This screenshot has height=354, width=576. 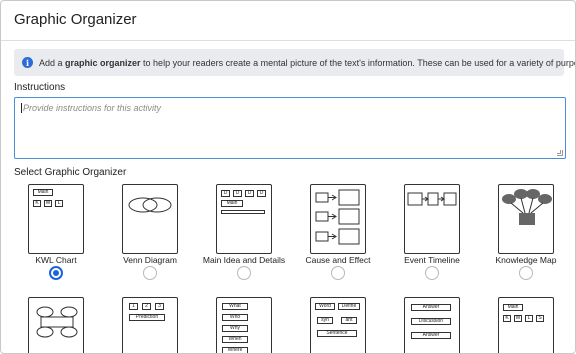 I want to click on kwls-k-box: K, so click(x=507, y=318).